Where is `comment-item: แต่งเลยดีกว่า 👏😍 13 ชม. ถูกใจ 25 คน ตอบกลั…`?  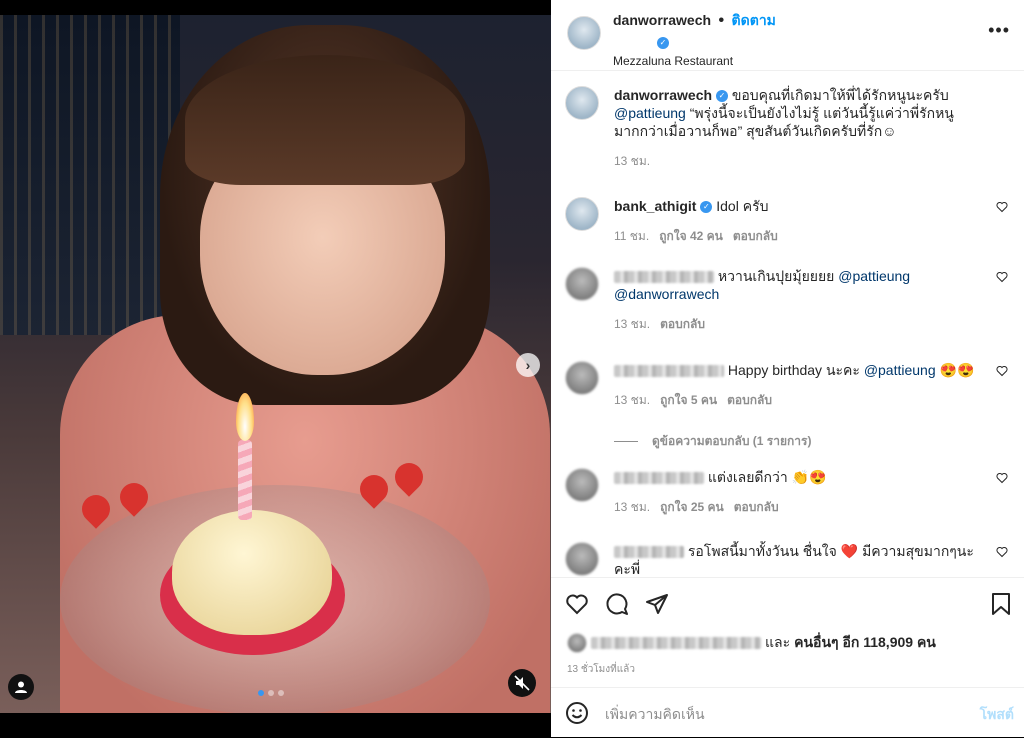 comment-item: แต่งเลยดีกว่า 👏😍 13 ชม. ถูกใจ 25 คน ตอบกลั… is located at coordinates (787, 498).